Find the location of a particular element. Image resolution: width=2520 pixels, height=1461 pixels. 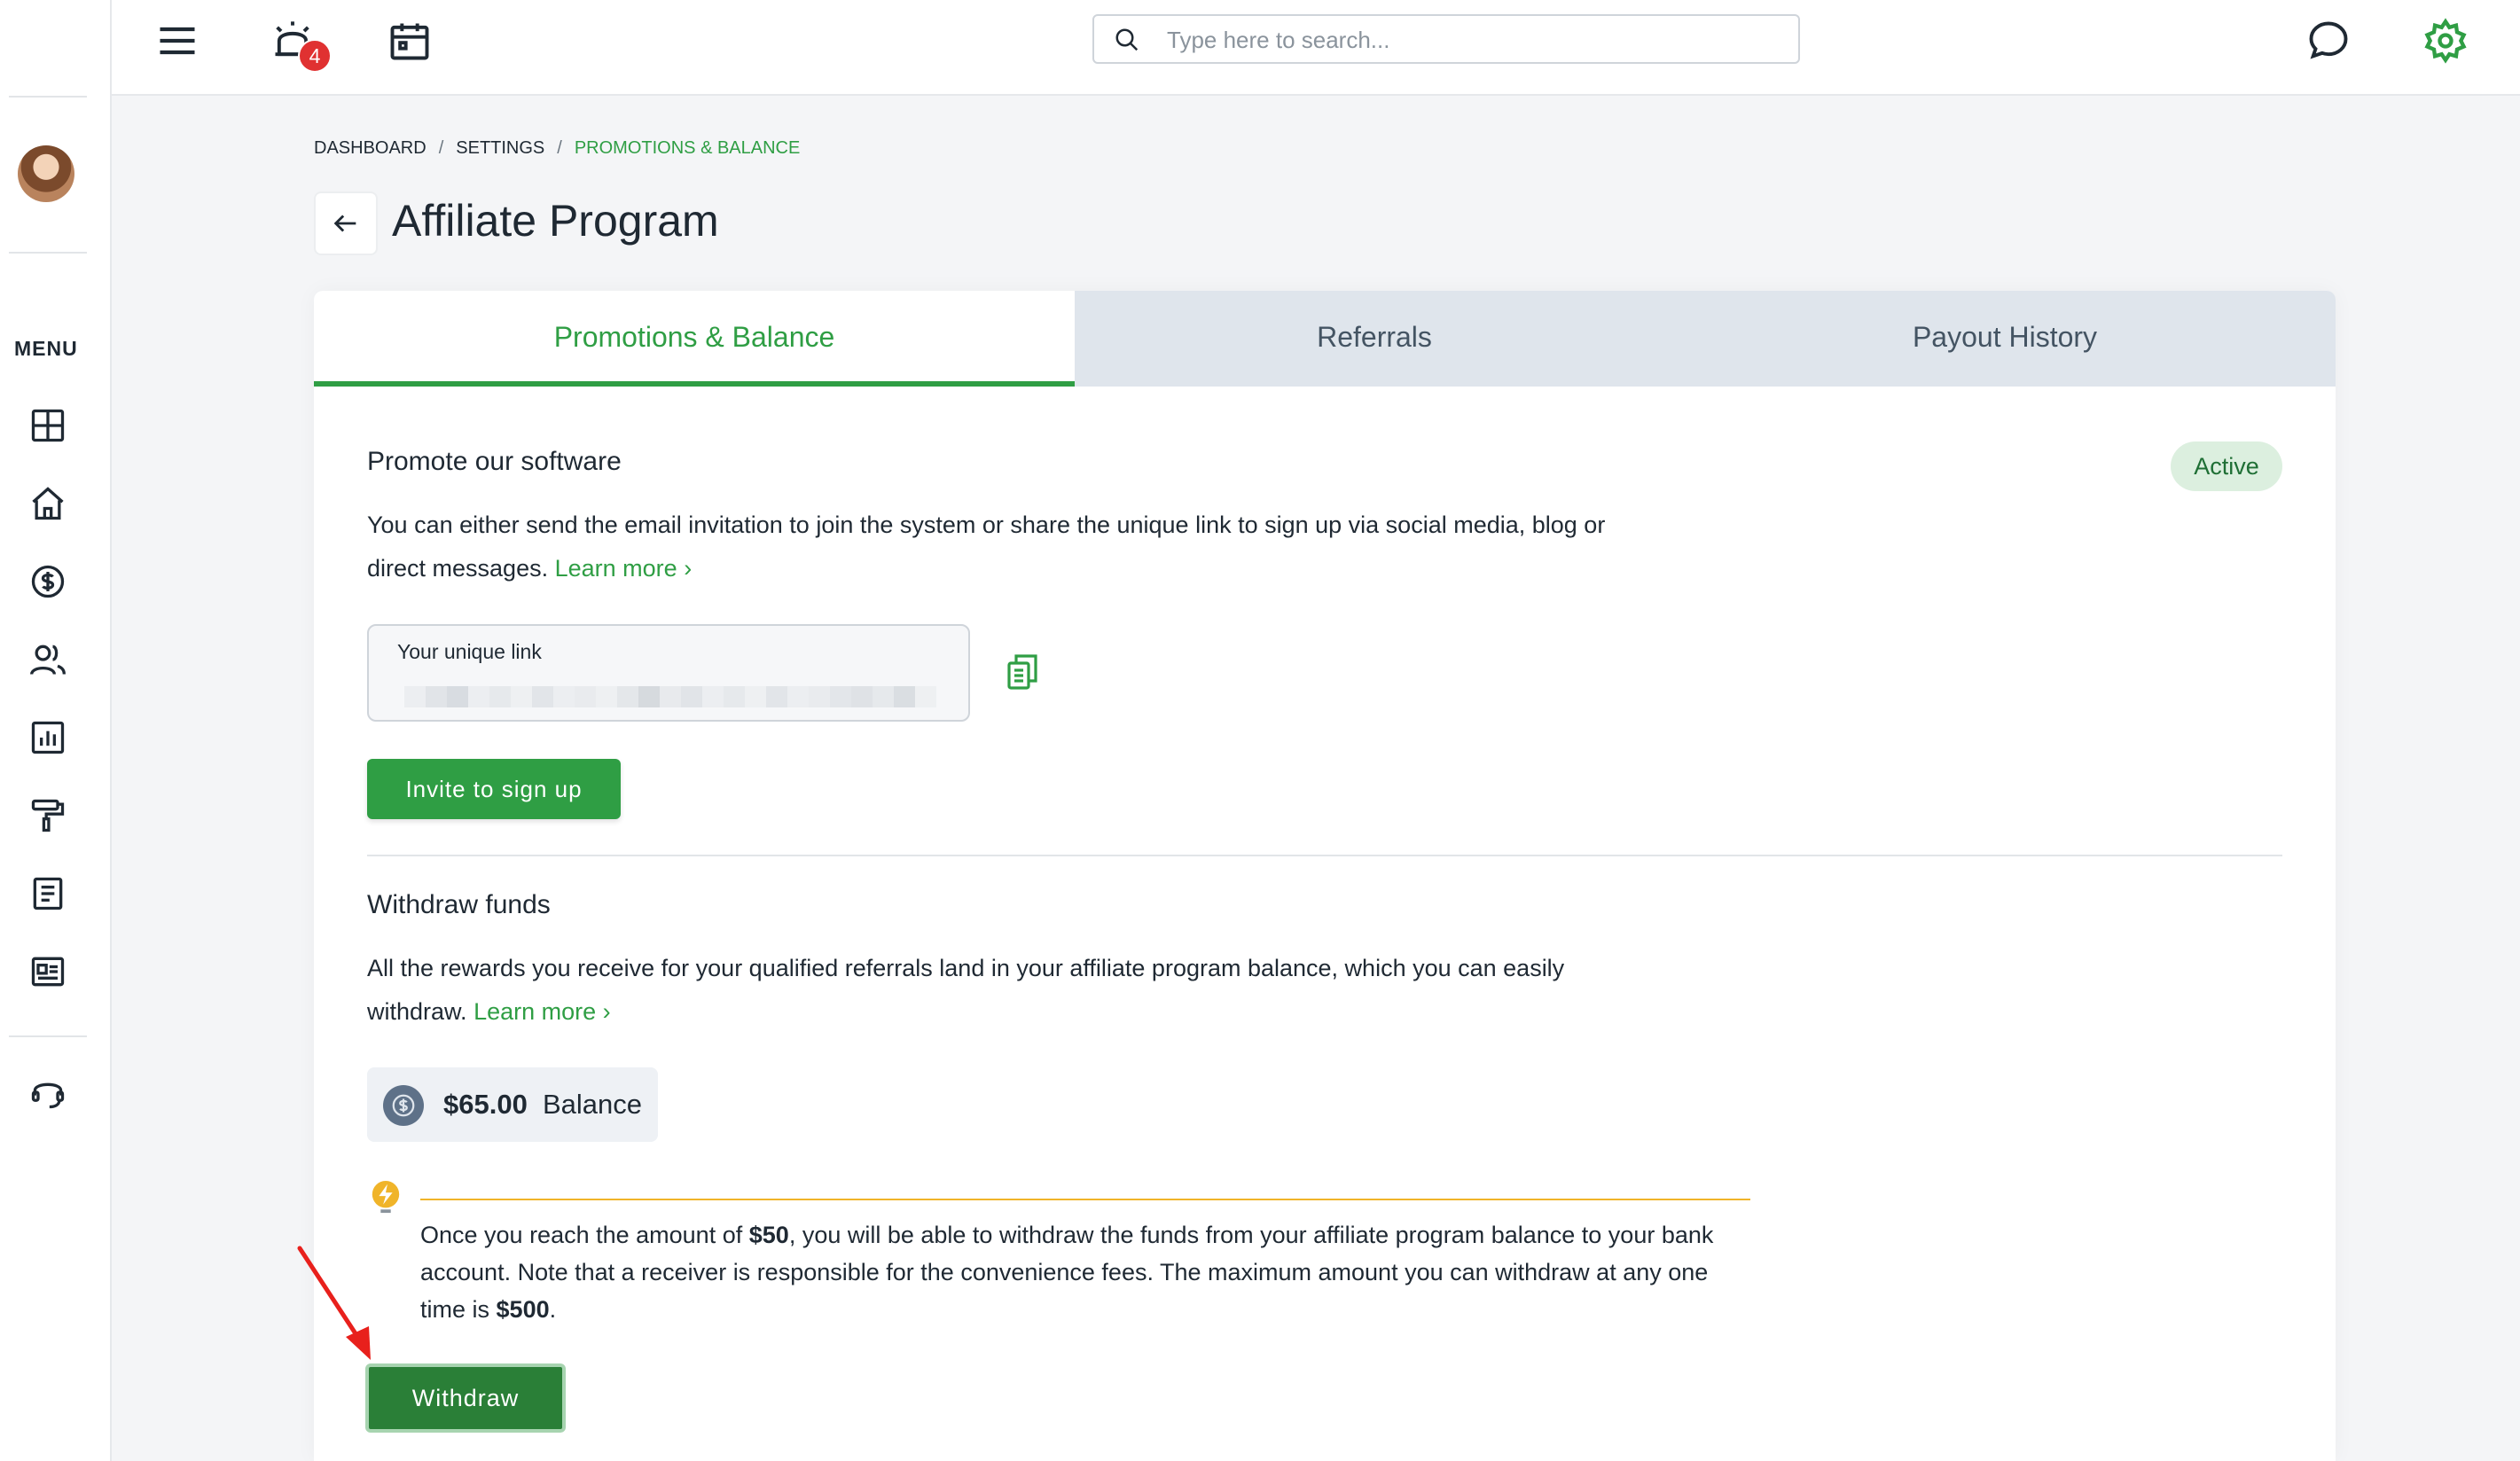

note-text: . is located at coordinates (553, 1309).